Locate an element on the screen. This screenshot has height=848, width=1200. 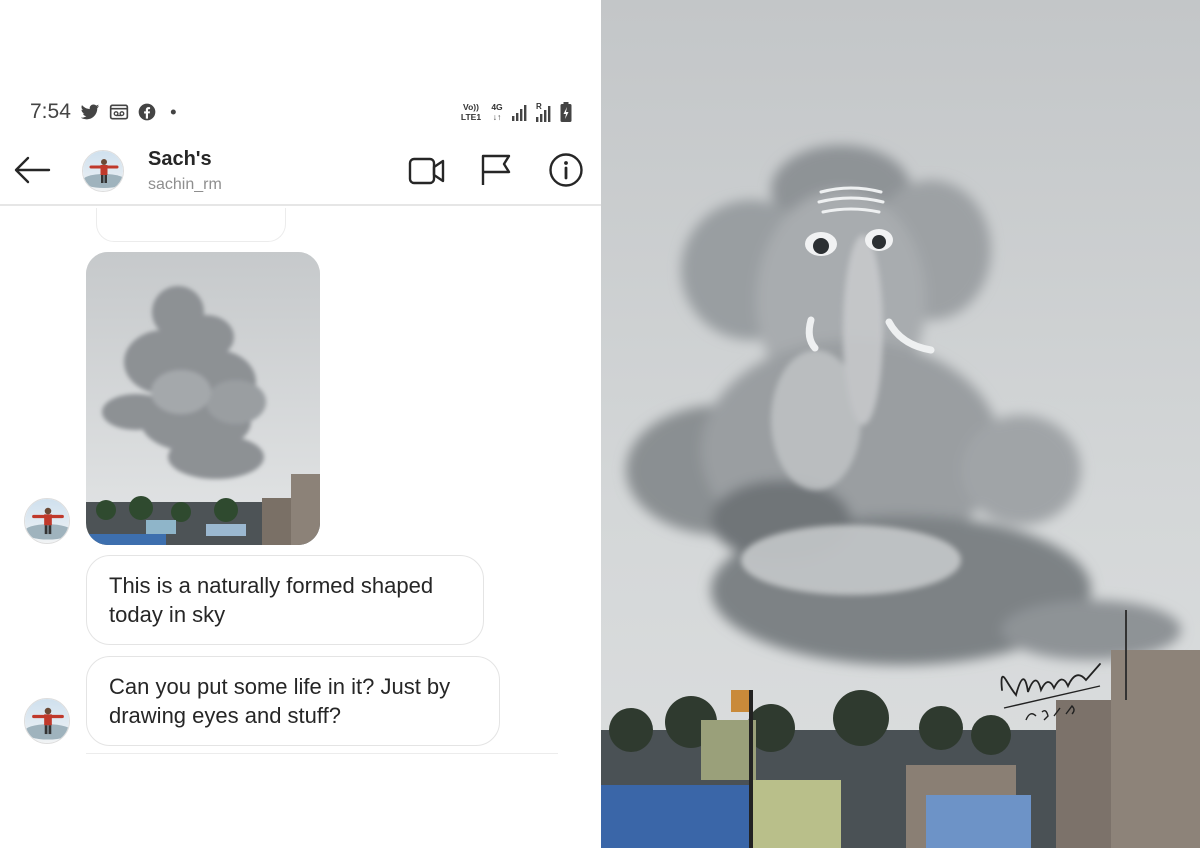
flag-icon is located at coordinates (496, 170).